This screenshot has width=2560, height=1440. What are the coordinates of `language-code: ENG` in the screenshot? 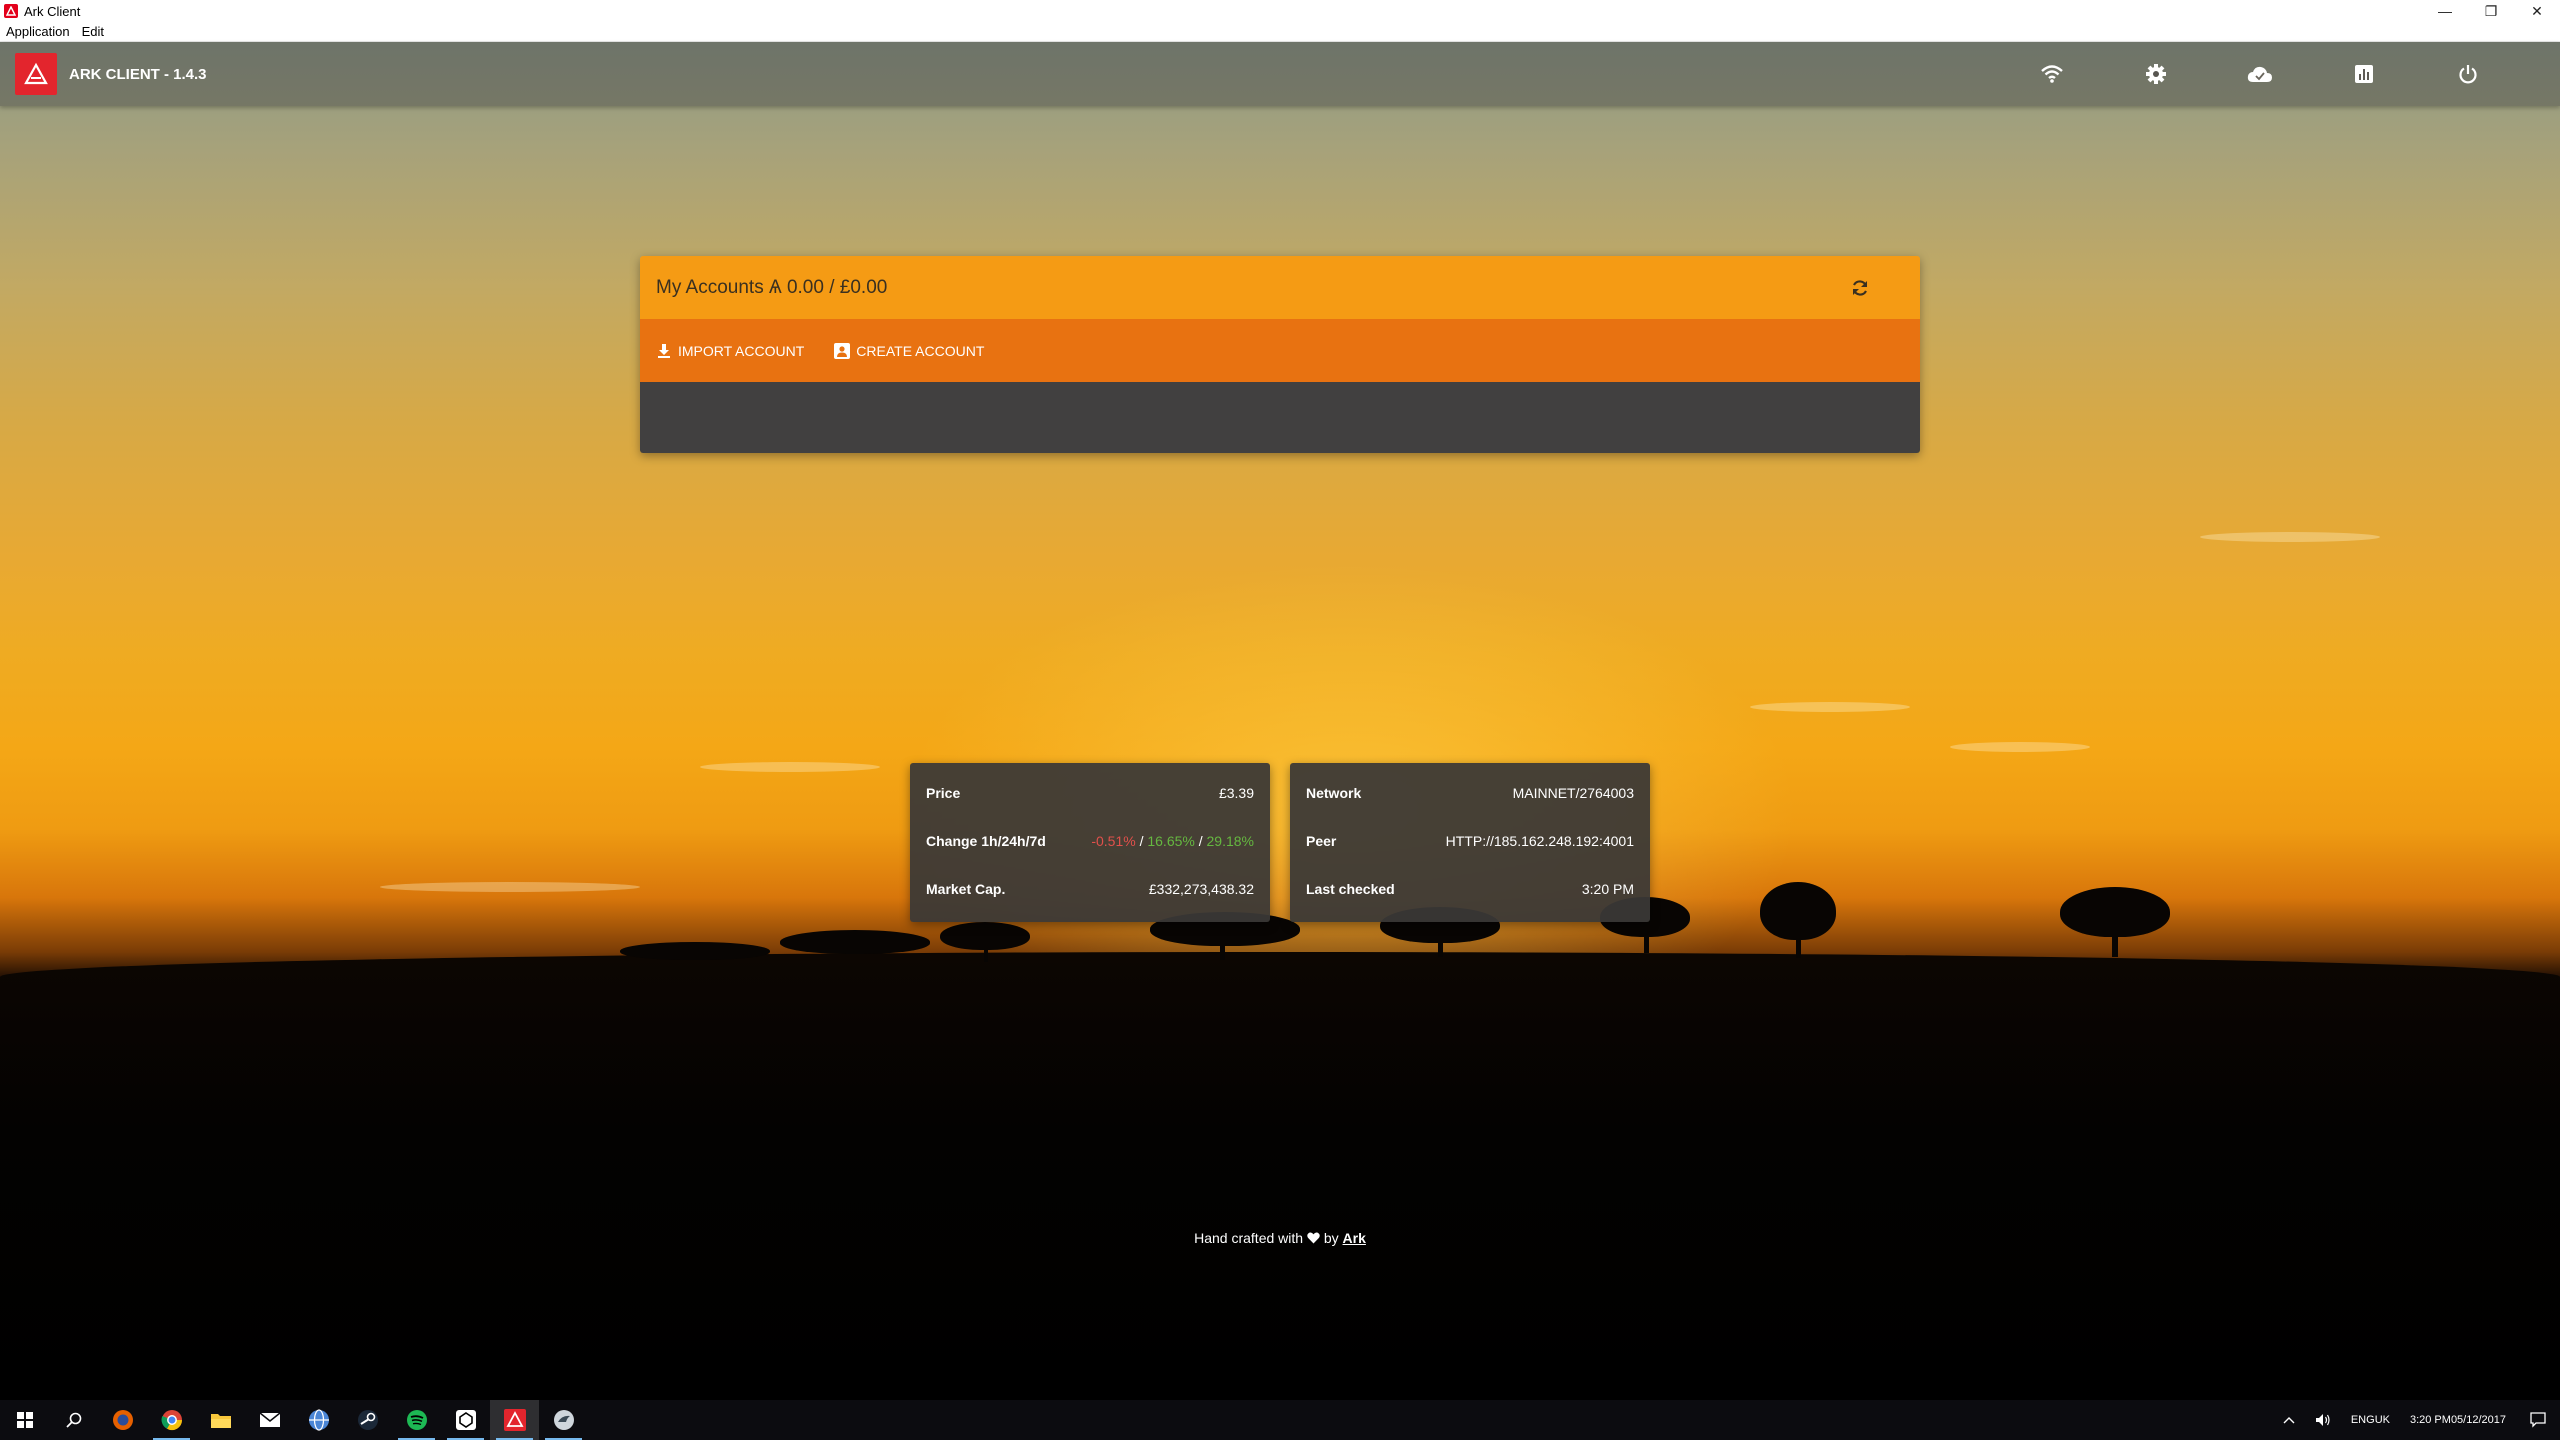 It's located at (2362, 1420).